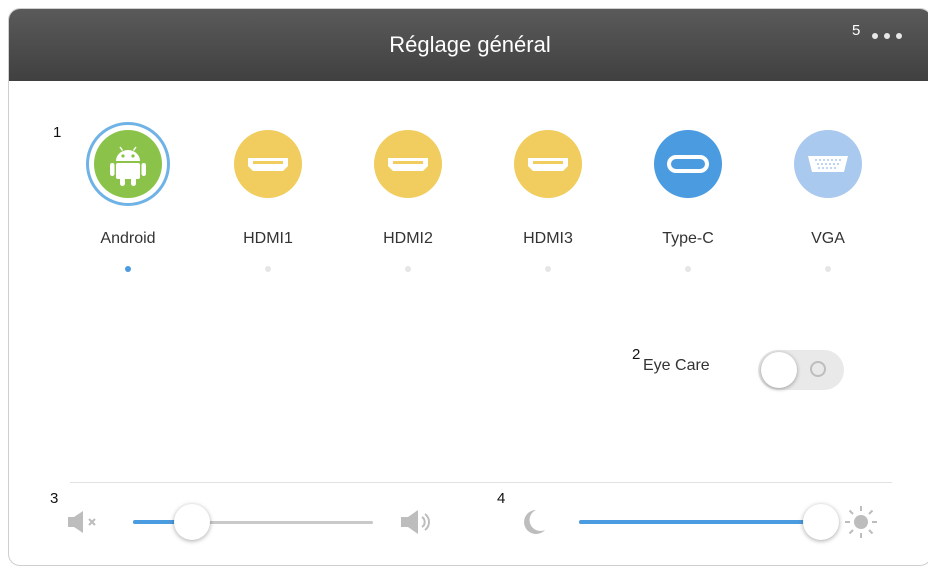  I want to click on source-label: VGA, so click(828, 238).